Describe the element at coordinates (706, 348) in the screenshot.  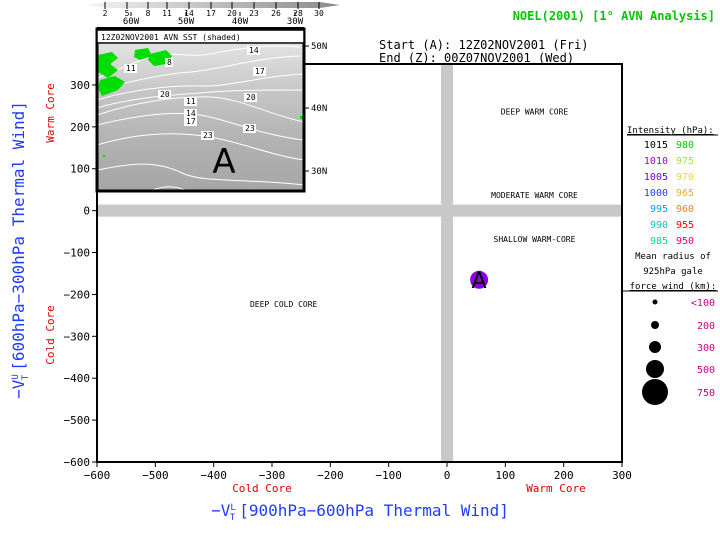
I see `radius-legend-item: 300` at that location.